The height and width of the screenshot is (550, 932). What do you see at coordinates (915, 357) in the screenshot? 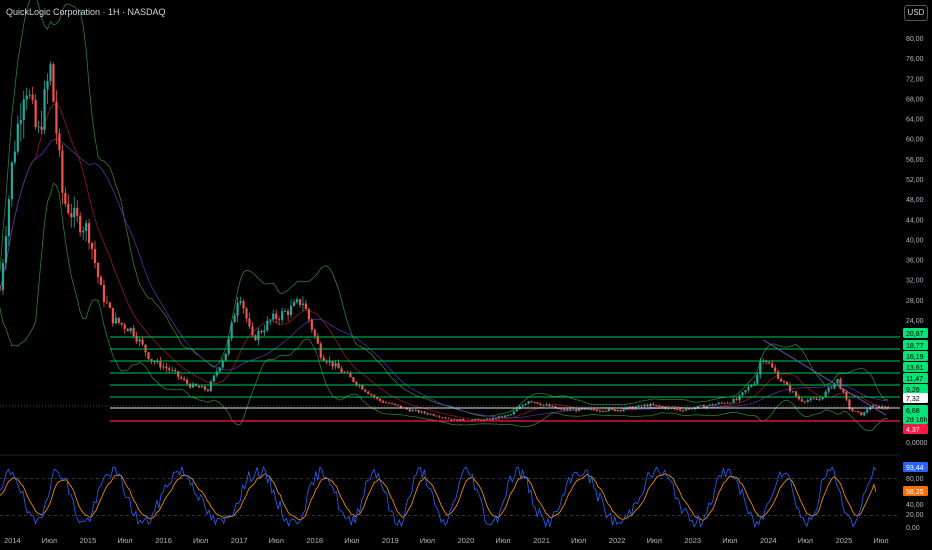
I see `level-badge-text: 16,19` at bounding box center [915, 357].